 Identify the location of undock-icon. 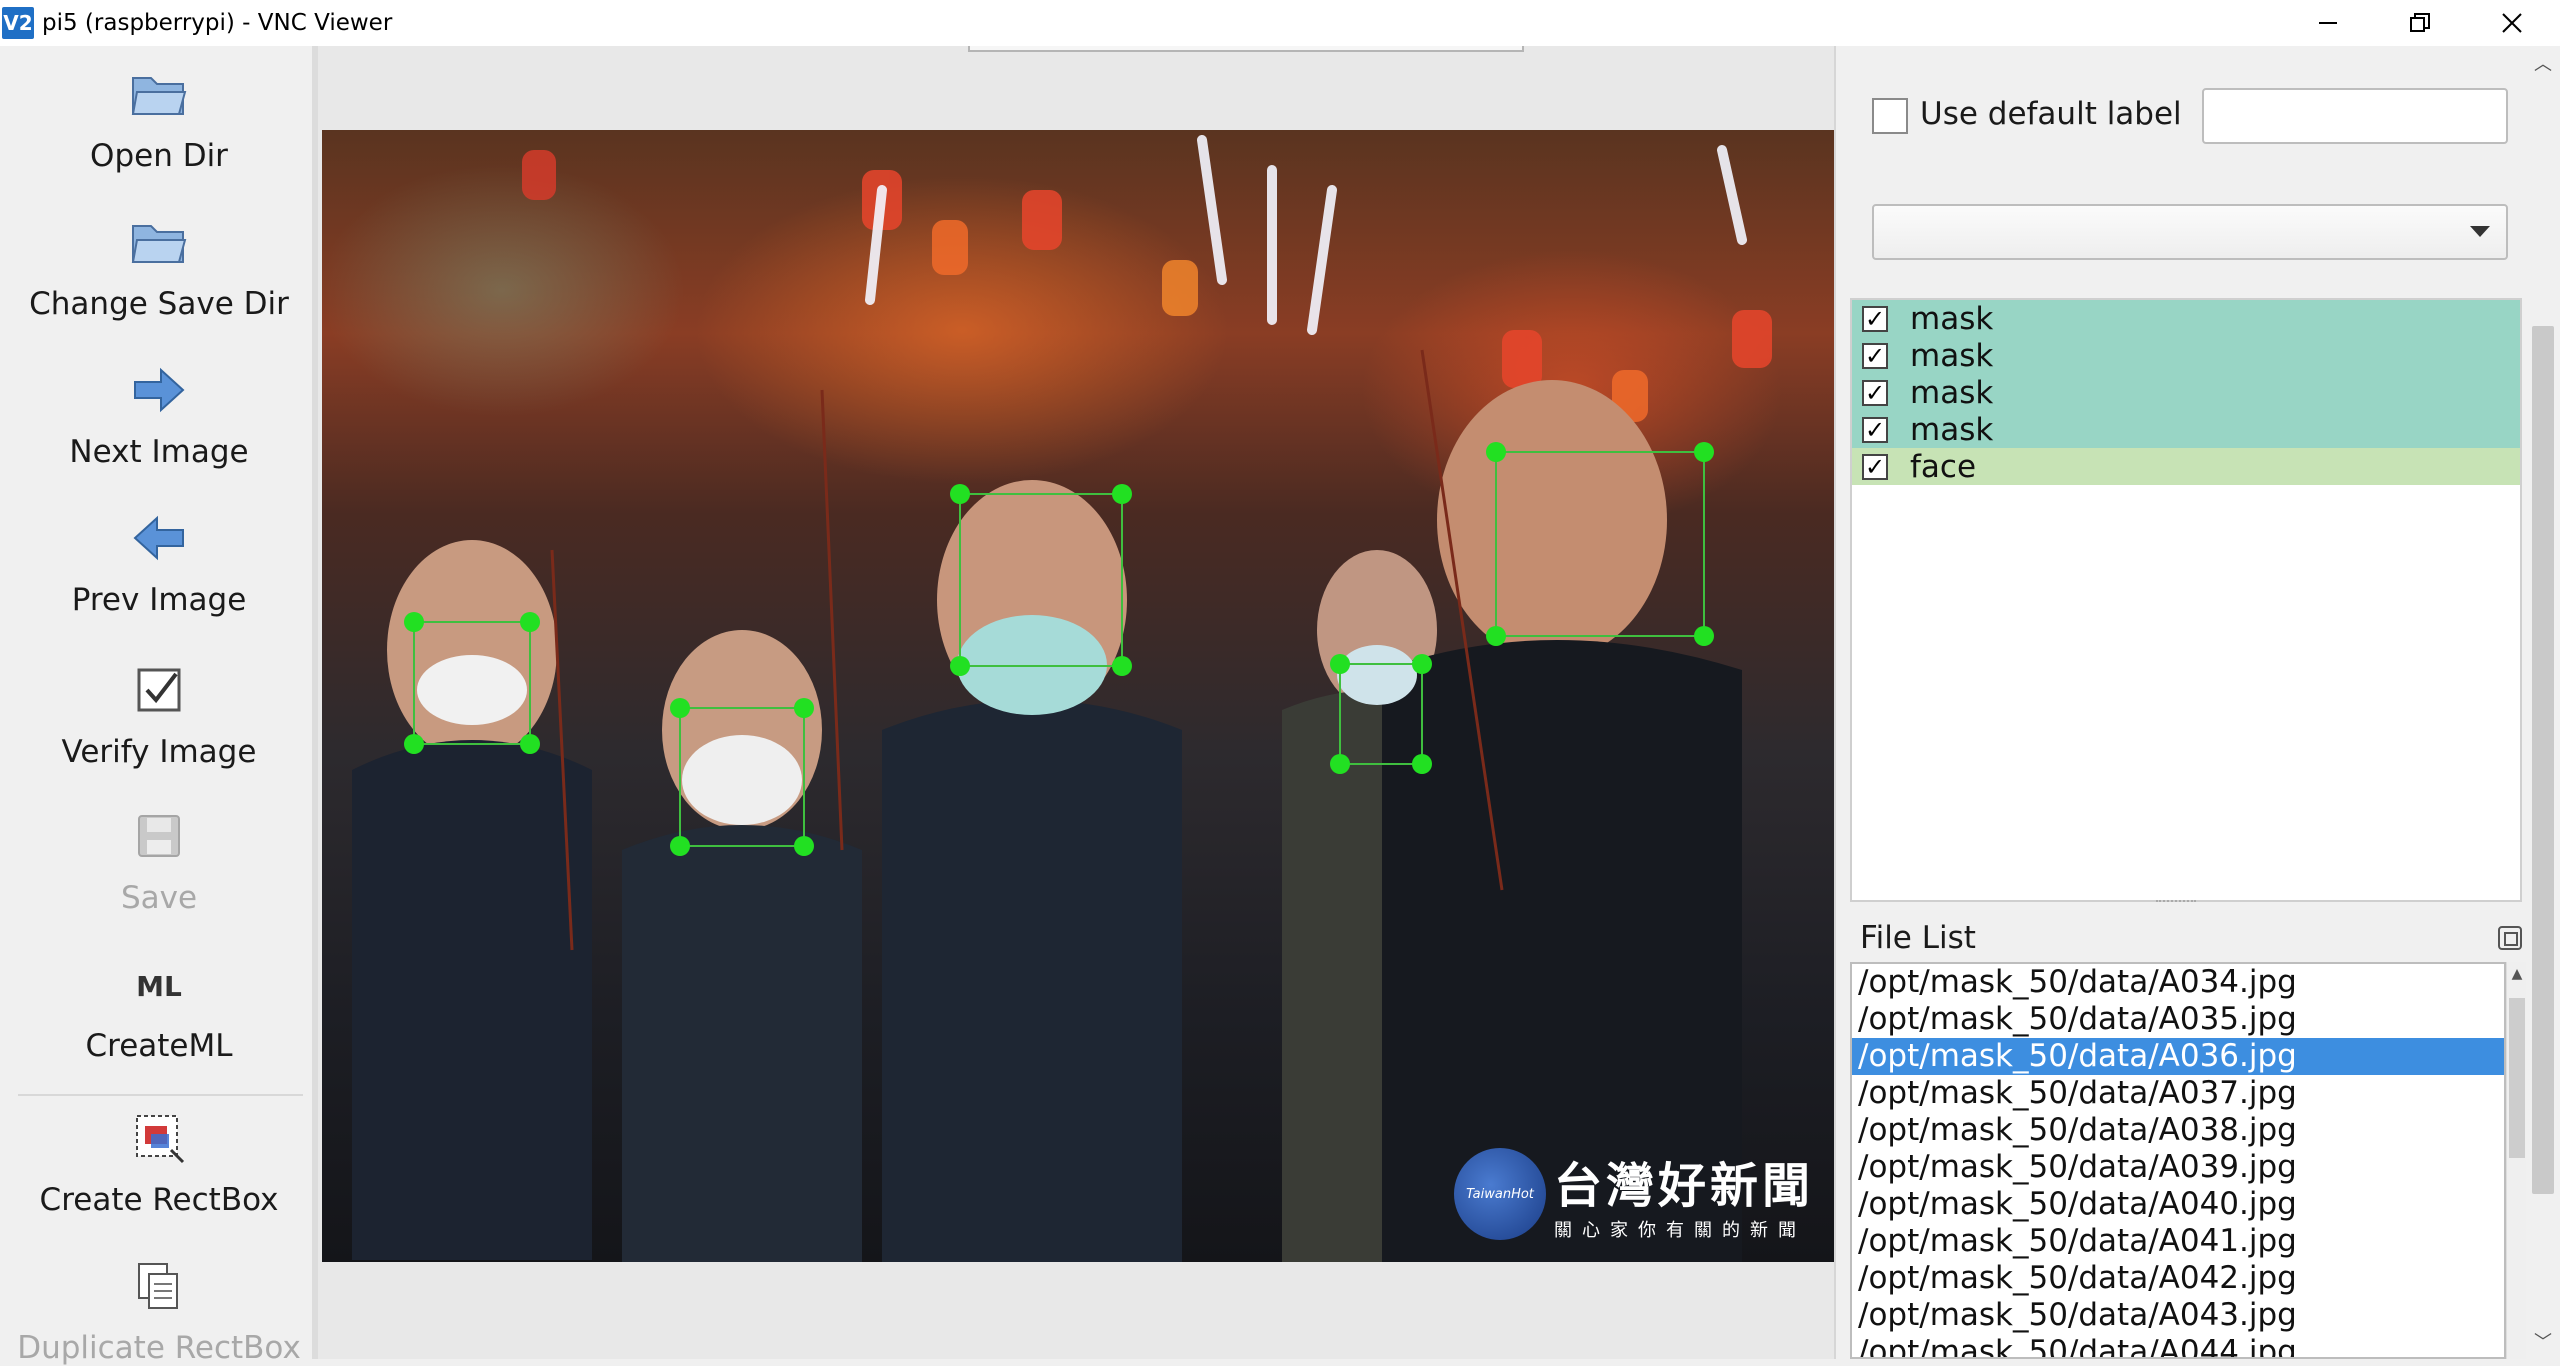
(2510, 938).